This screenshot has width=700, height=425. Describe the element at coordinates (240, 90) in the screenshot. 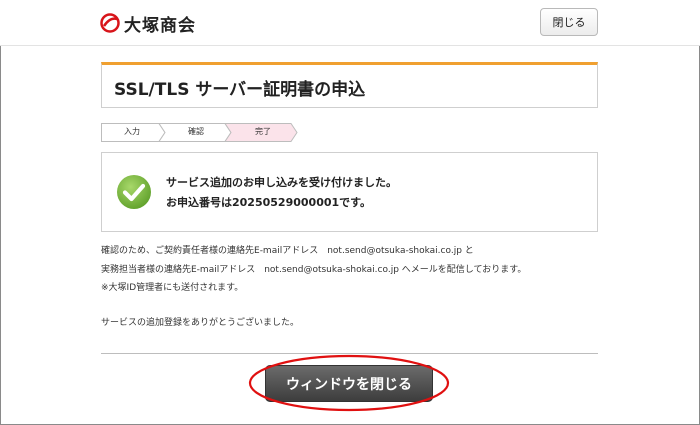

I see `page-title: SSL/TLS サーバー証明書の申込` at that location.